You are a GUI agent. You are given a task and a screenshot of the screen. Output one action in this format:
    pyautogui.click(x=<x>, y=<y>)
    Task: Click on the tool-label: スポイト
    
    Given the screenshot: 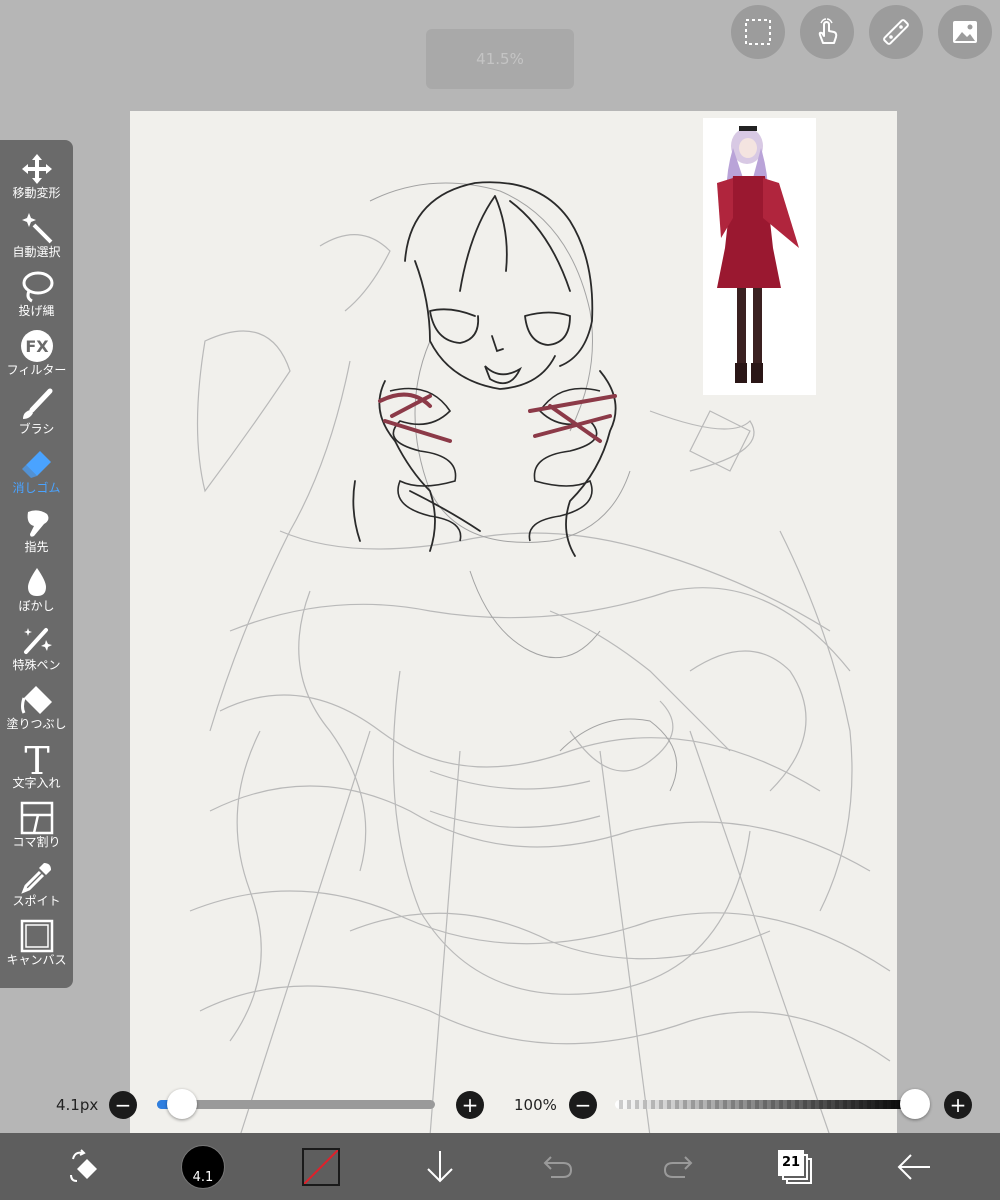 What is the action you would take?
    pyautogui.click(x=36, y=901)
    